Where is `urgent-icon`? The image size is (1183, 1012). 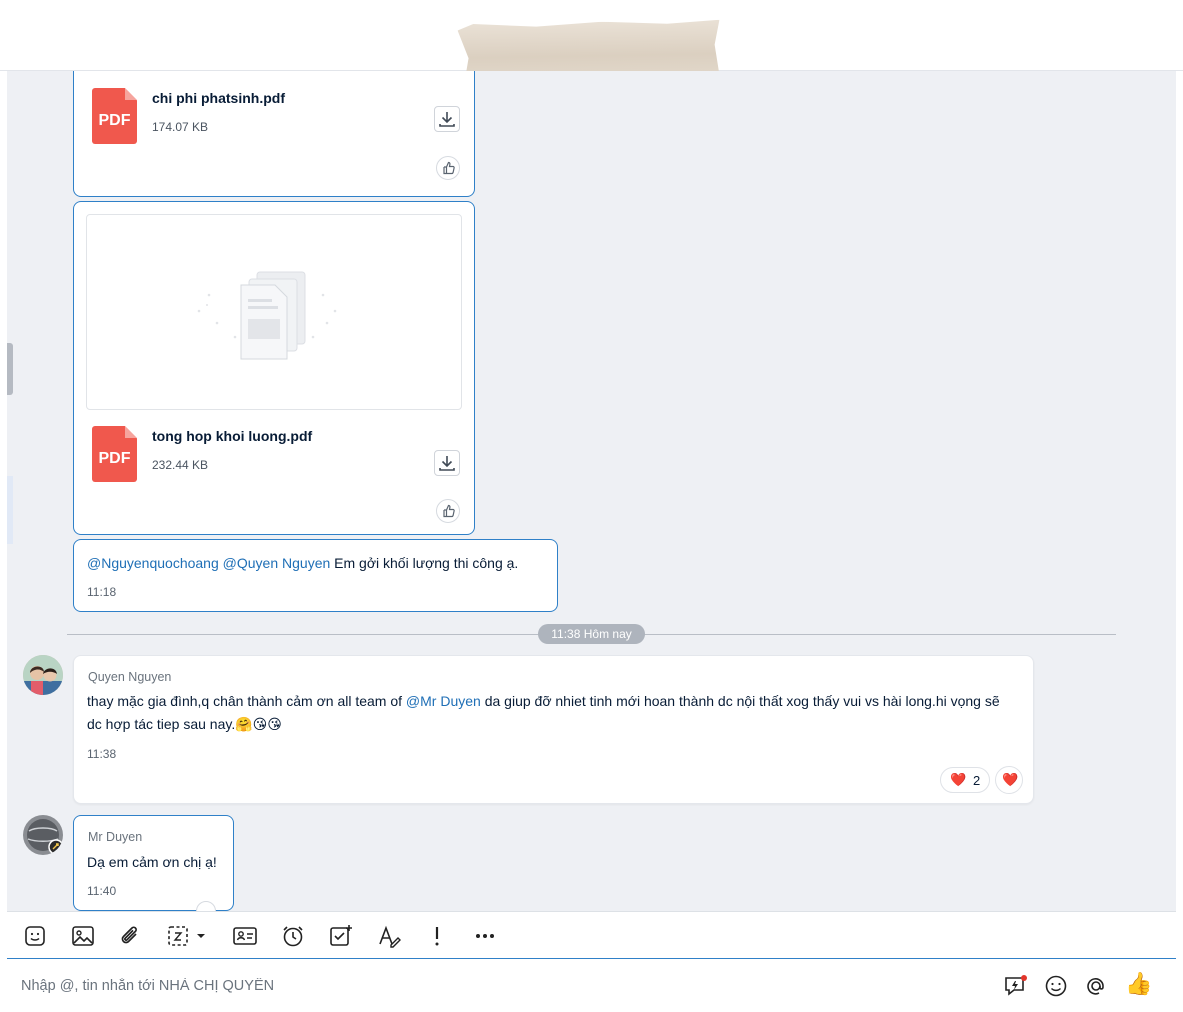 urgent-icon is located at coordinates (437, 936).